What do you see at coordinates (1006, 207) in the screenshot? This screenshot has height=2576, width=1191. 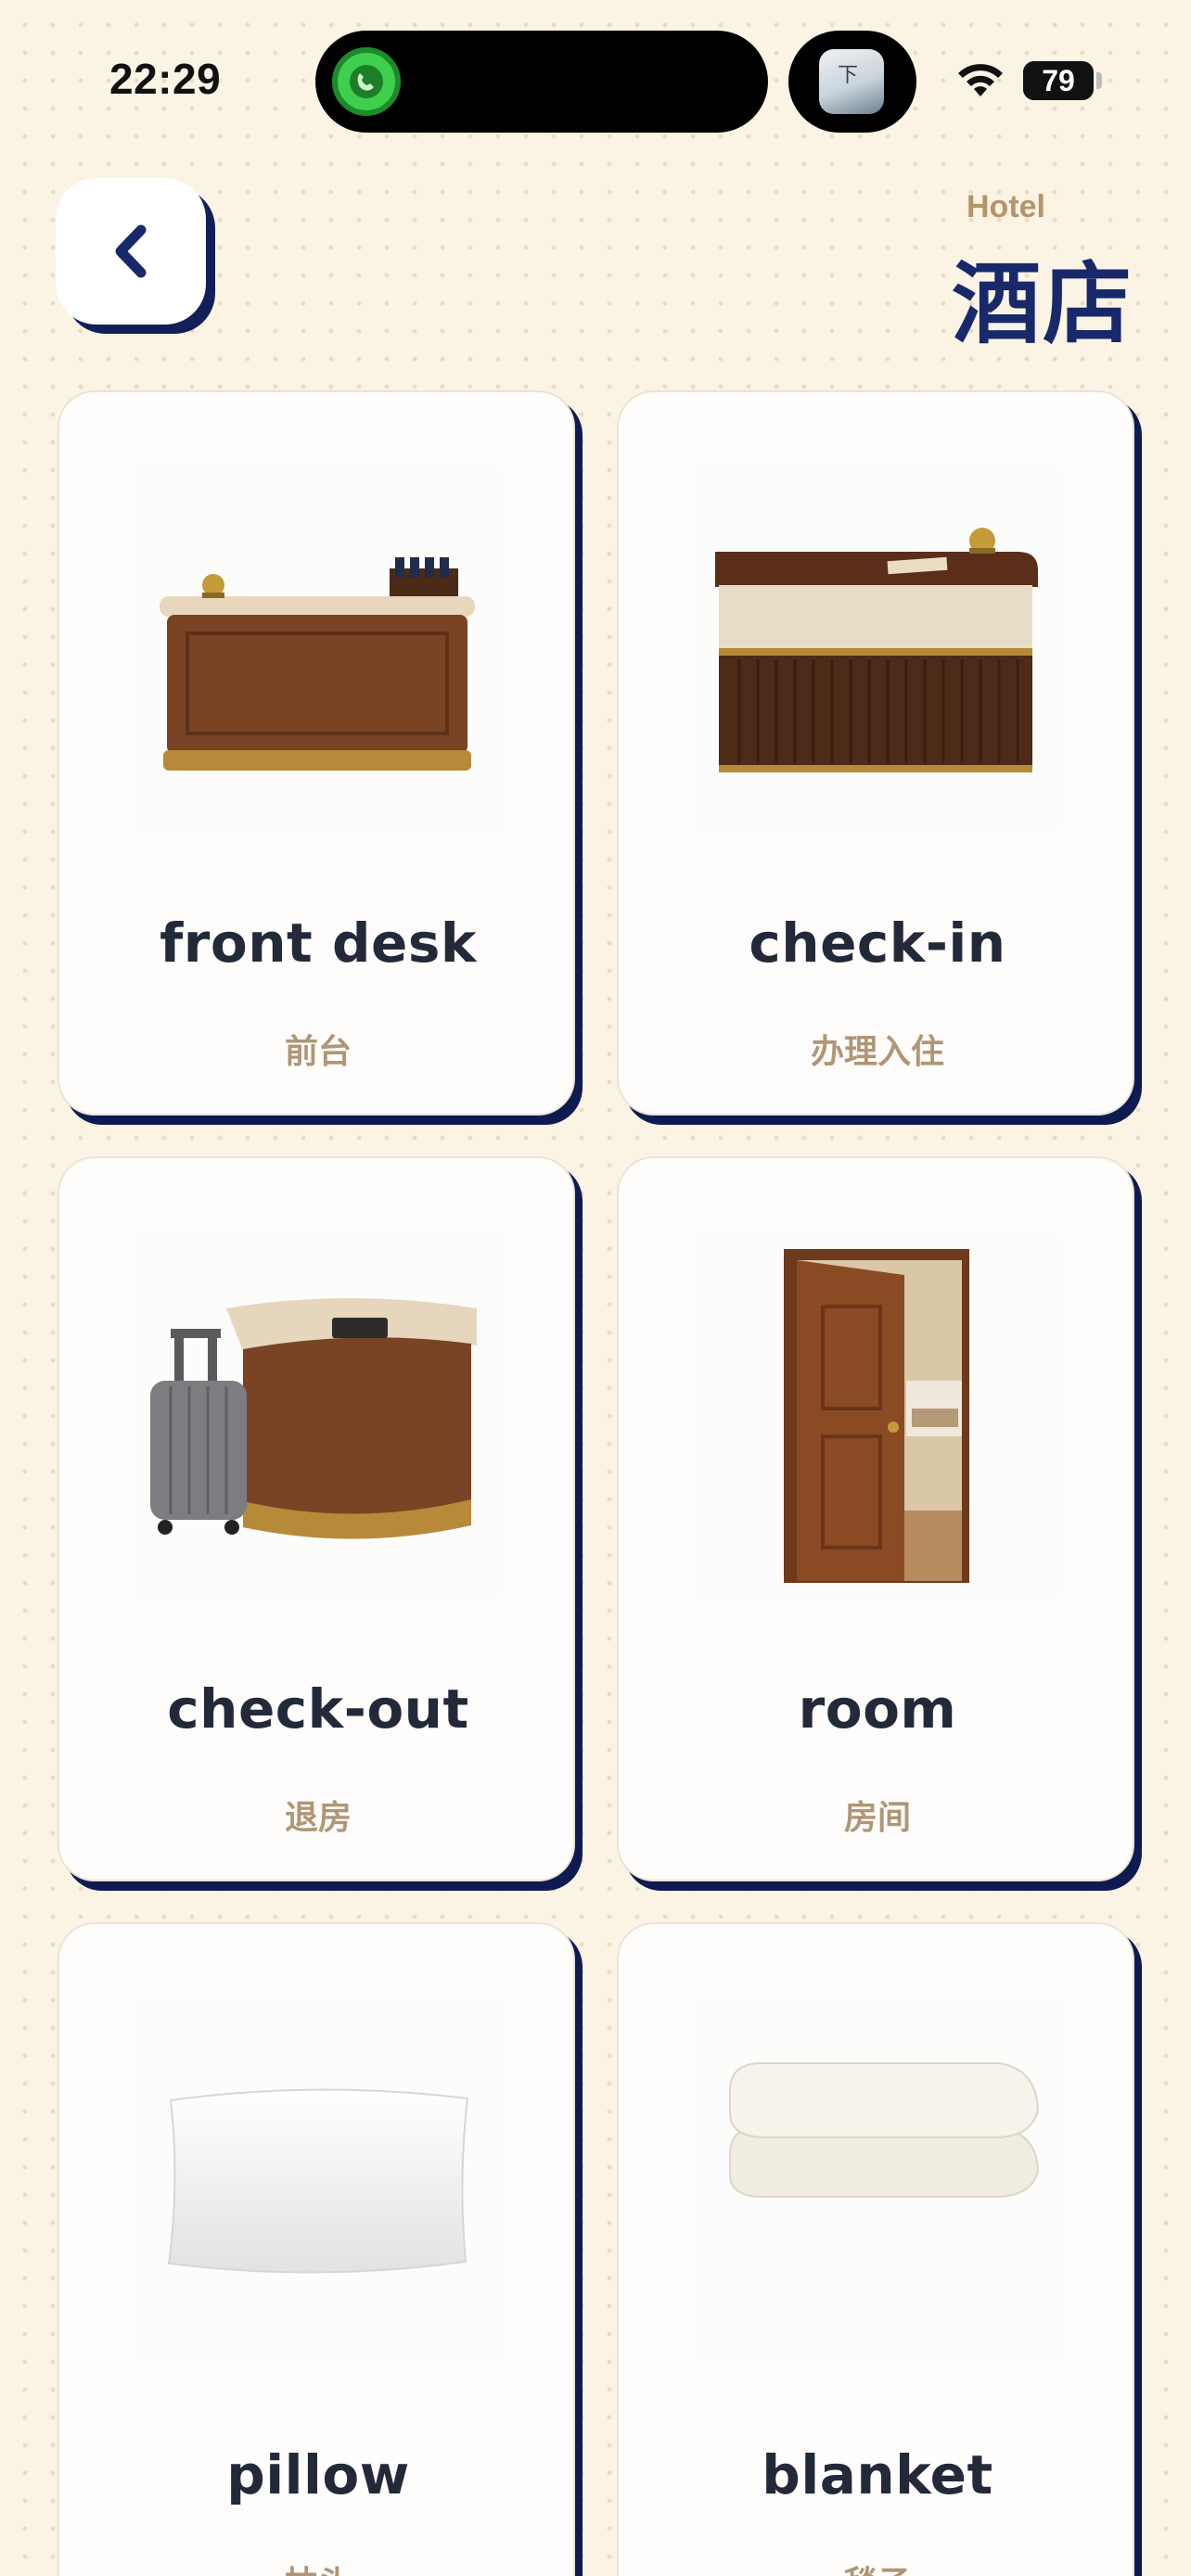 I see `page-subtitle: Hotel` at bounding box center [1006, 207].